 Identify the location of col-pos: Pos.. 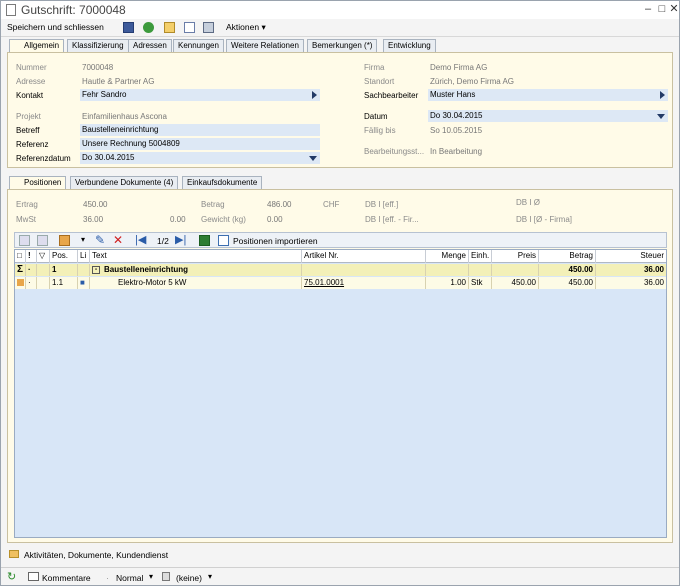
(64, 256).